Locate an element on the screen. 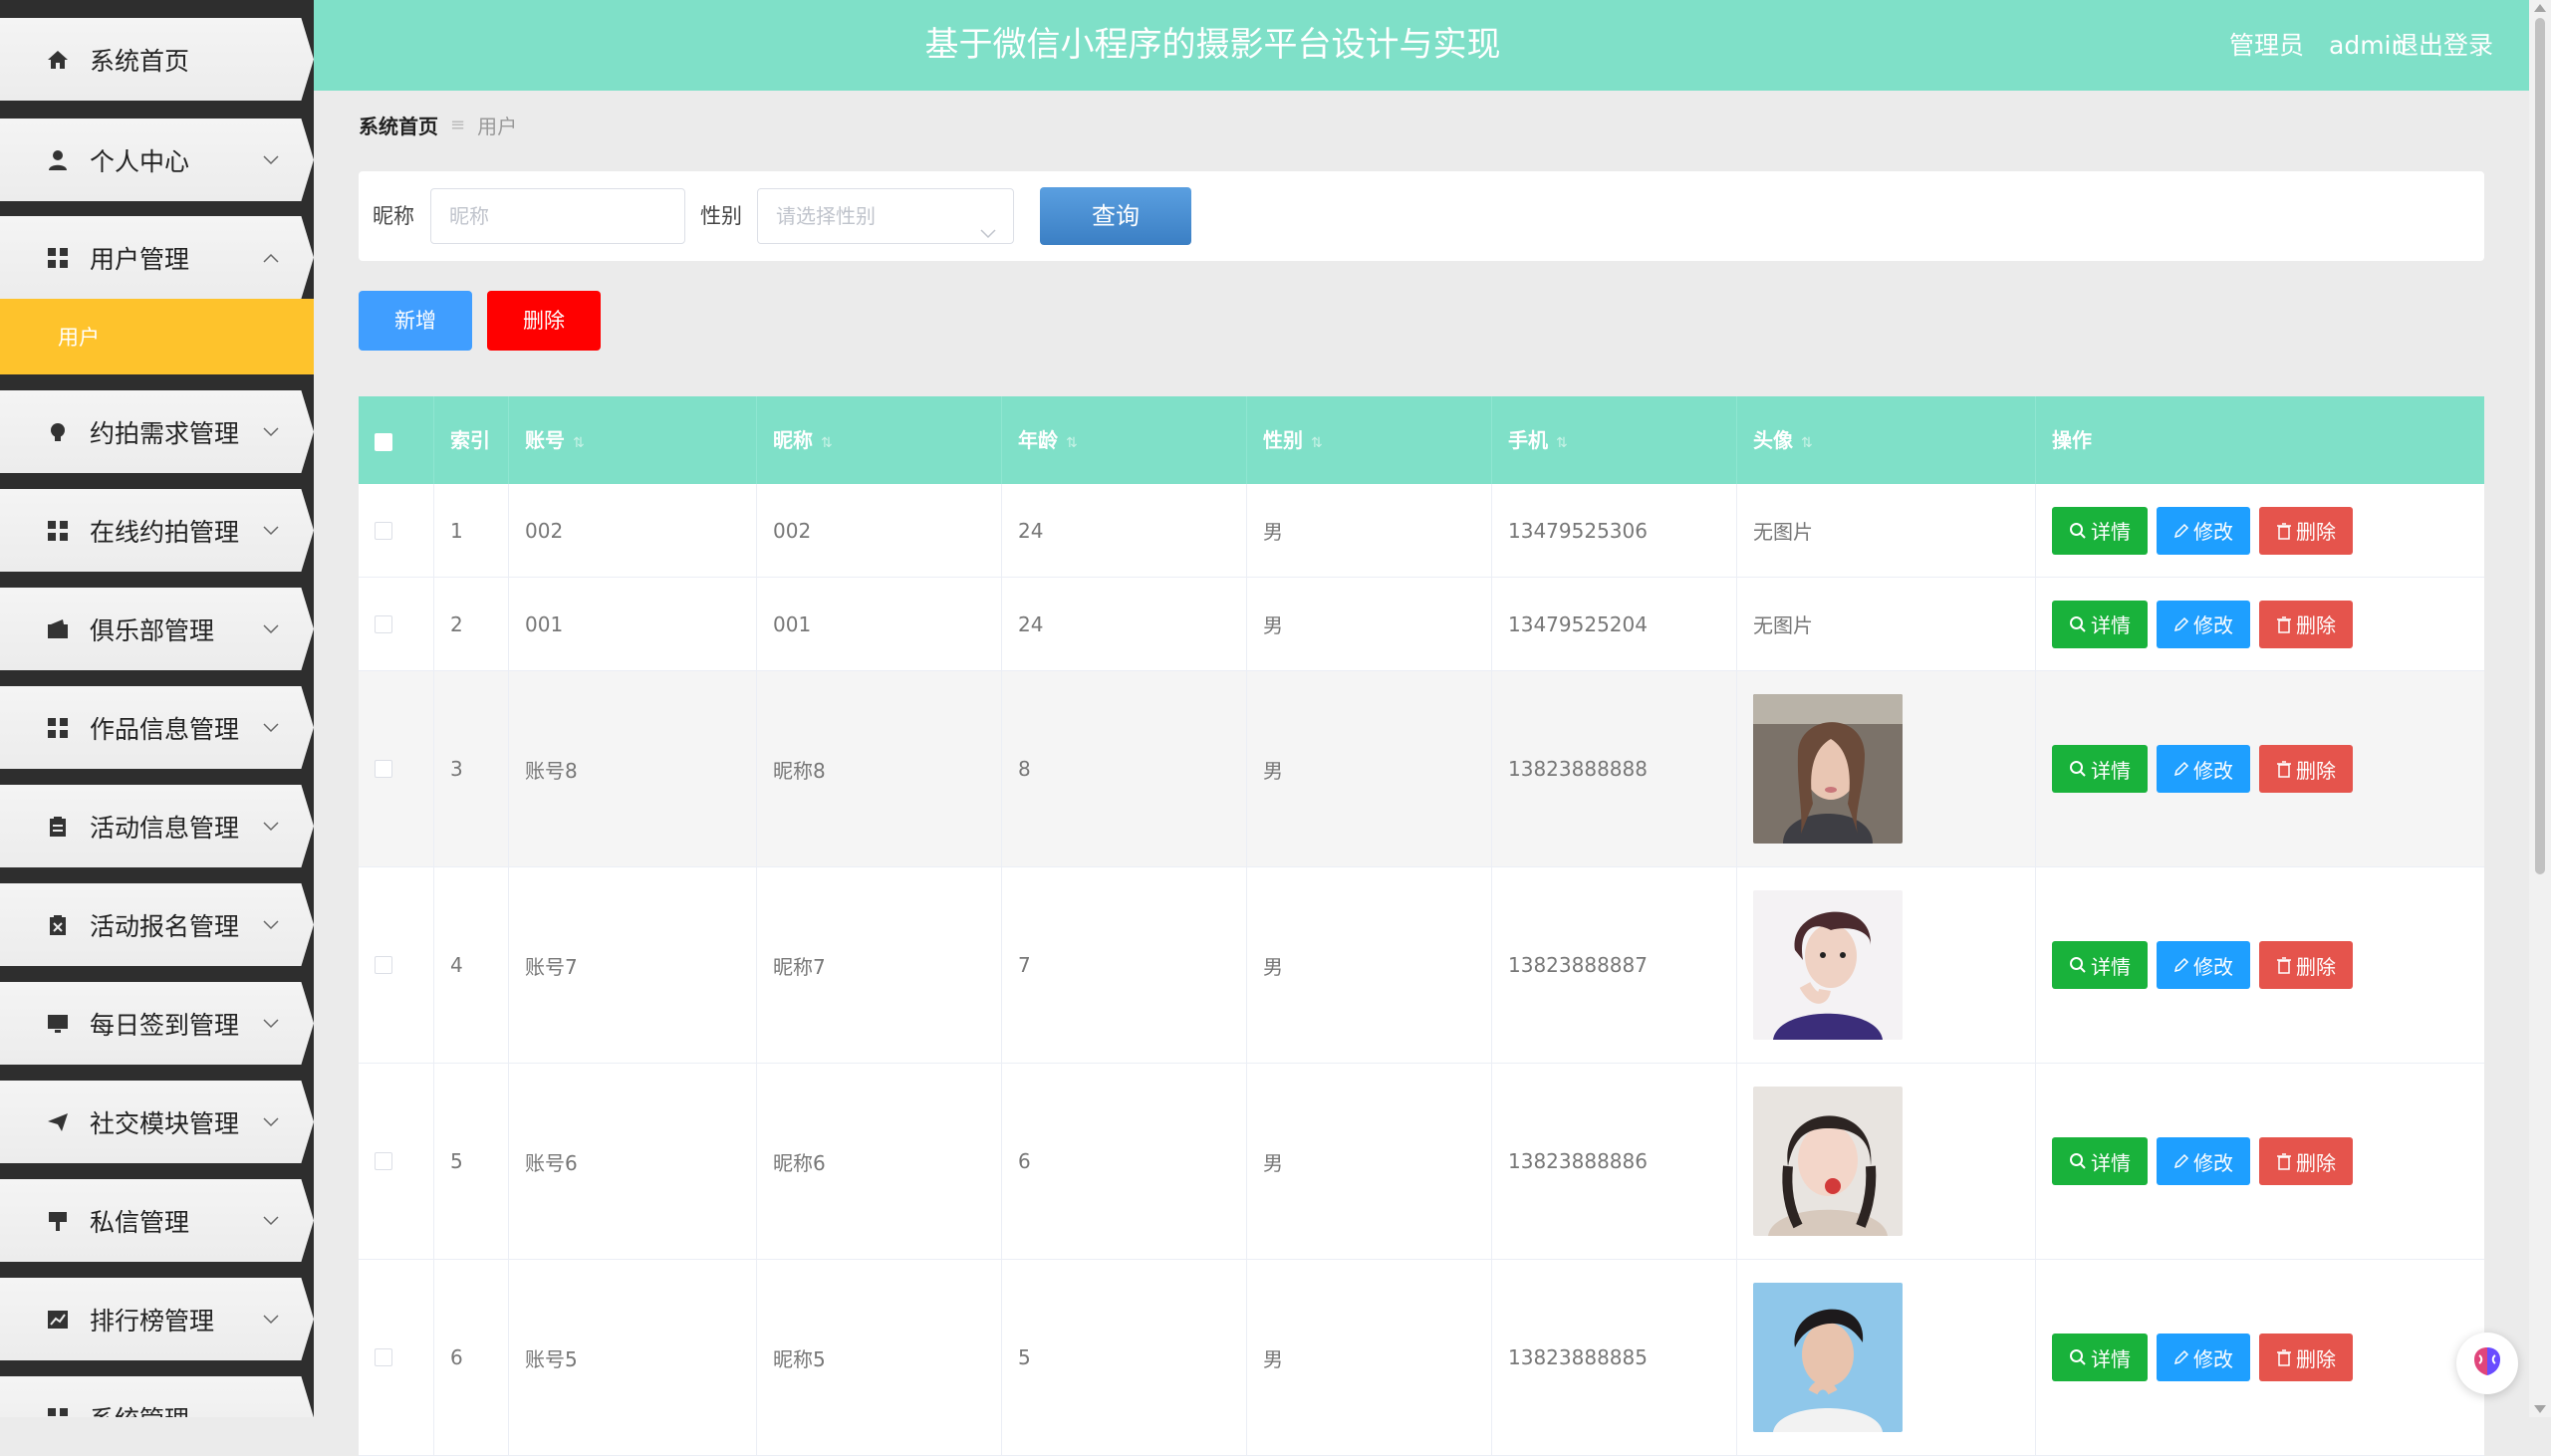  nickname-input is located at coordinates (558, 216).